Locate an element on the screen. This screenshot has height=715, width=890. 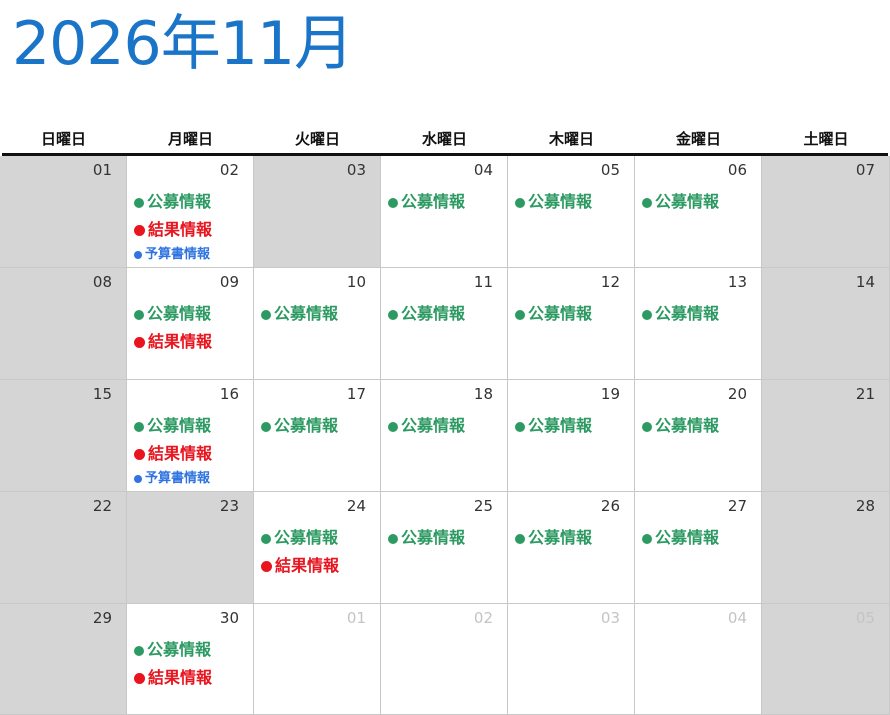
day-number: 30 is located at coordinates (229, 618).